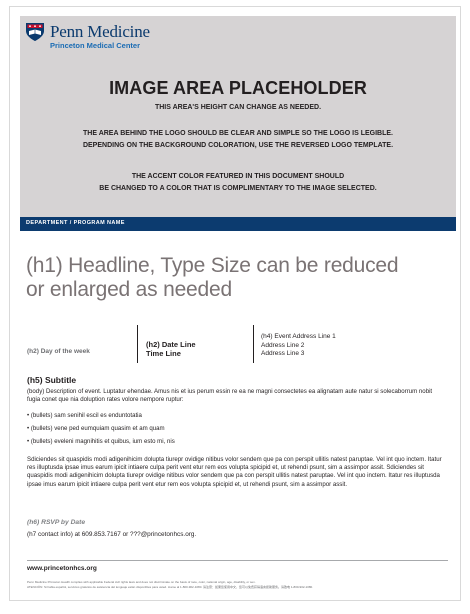 Image resolution: width=470 pixels, height=614 pixels. I want to click on placeholder-title: IMAGE AREA PLACEHOLDER, so click(238, 88).